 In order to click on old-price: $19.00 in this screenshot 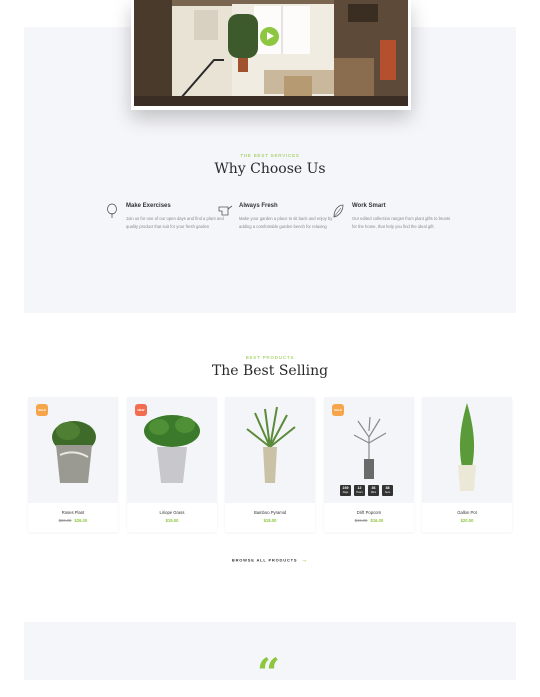, I will do `click(361, 520)`.